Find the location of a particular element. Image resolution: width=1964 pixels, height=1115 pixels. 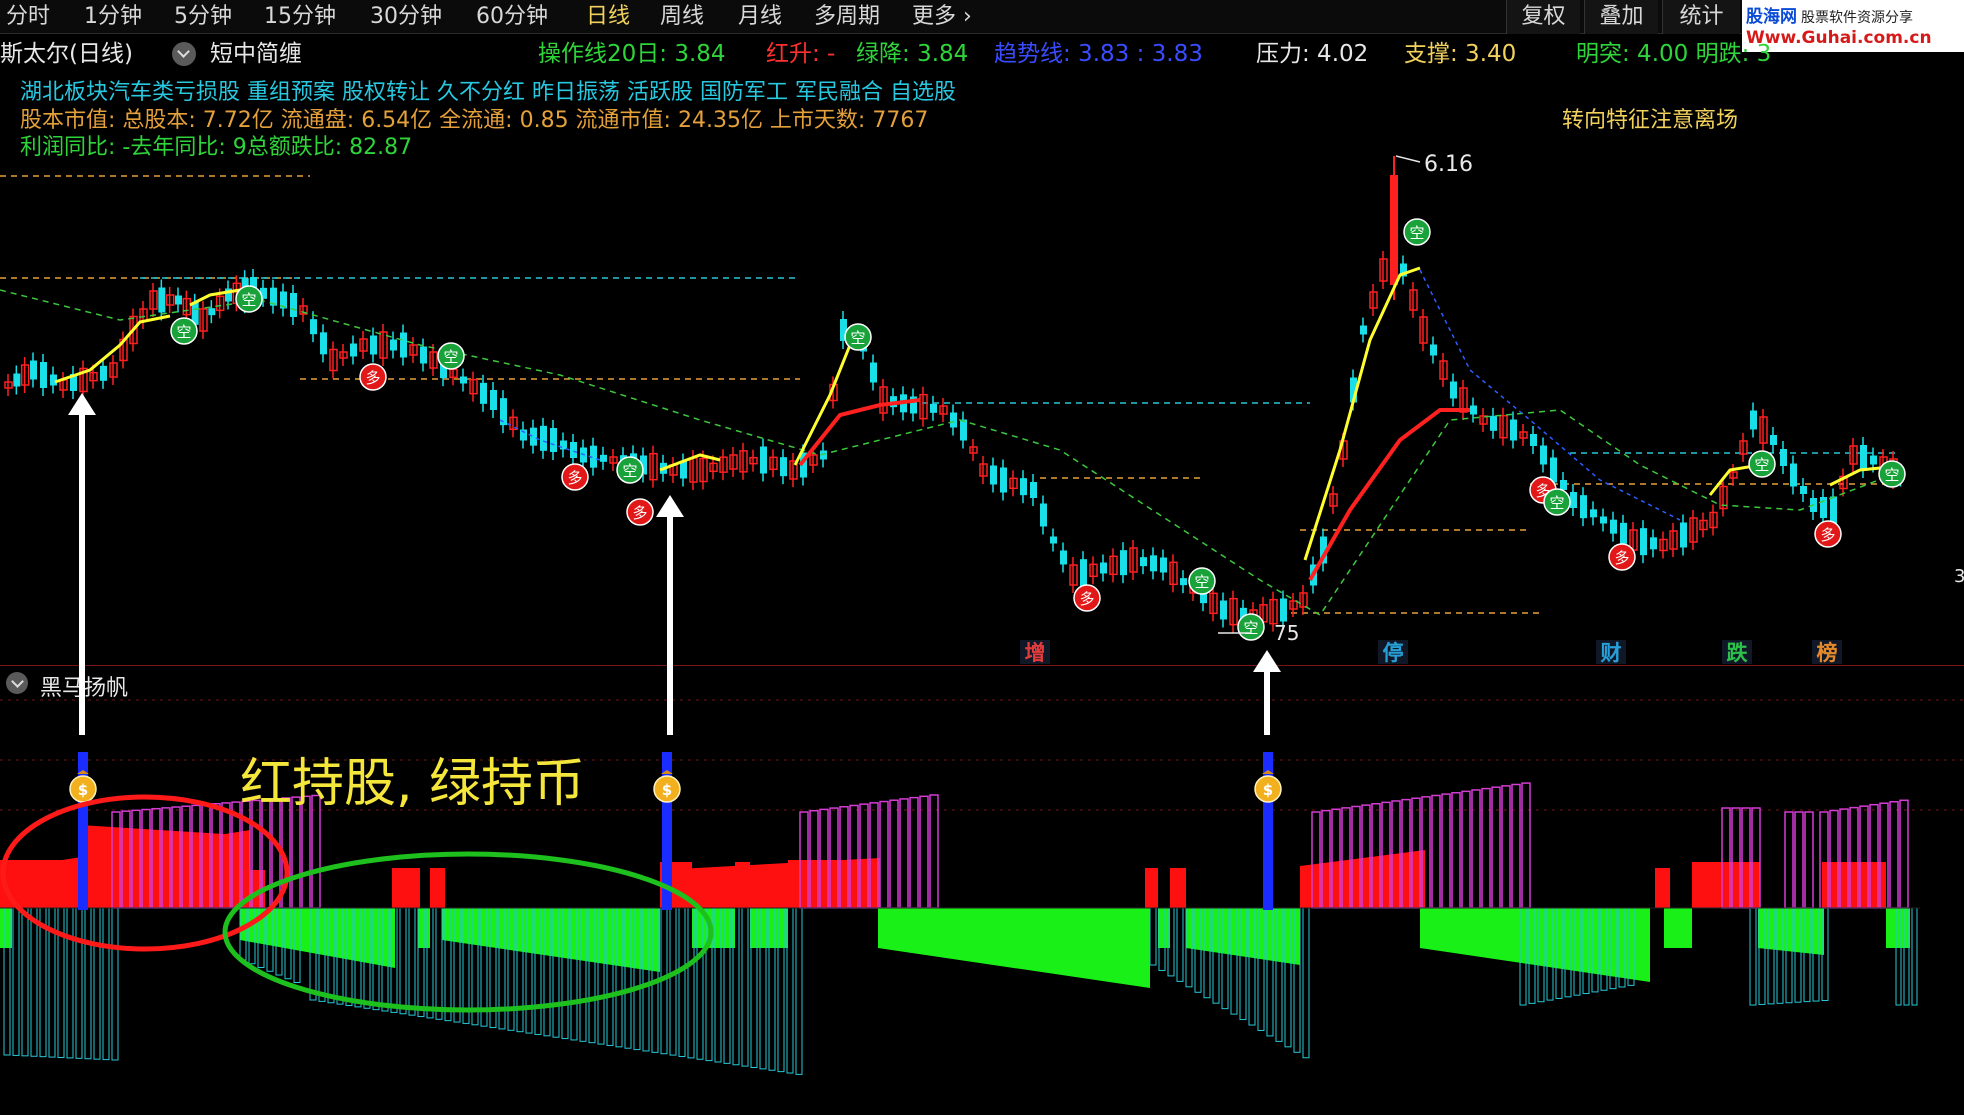

op-line-value: 操作线20日: 3.84 is located at coordinates (632, 54).